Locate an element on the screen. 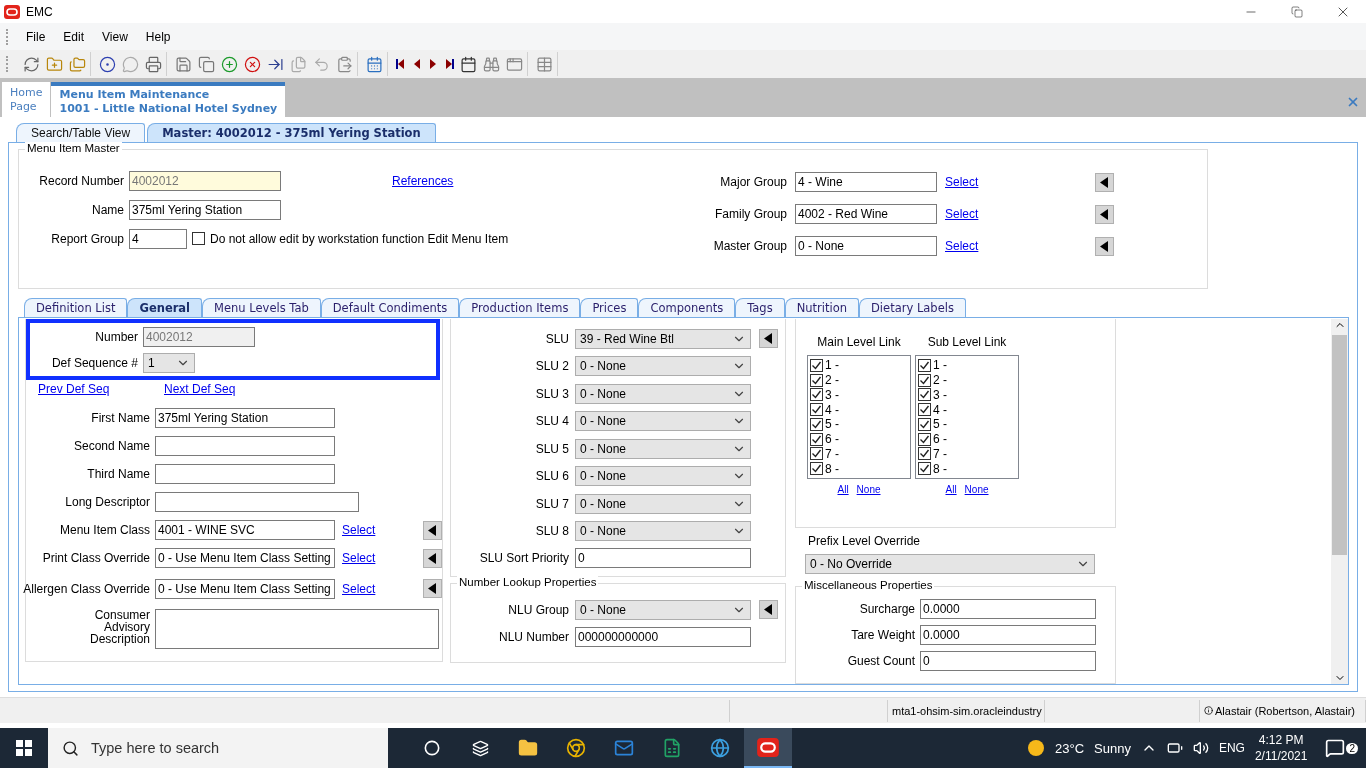  scrollbar-thumb is located at coordinates (1339, 445).